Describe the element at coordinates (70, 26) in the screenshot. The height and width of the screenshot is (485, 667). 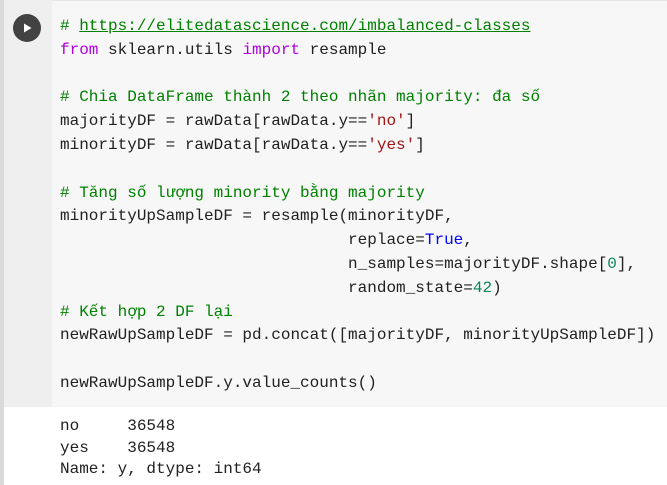
I see `code-token: #` at that location.